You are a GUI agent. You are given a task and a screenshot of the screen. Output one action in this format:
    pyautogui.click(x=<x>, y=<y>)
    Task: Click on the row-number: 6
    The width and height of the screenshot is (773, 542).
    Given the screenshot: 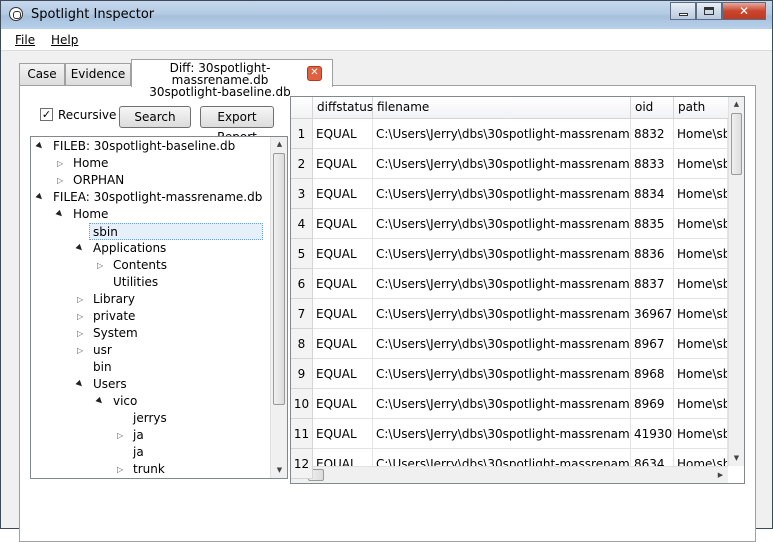 What is the action you would take?
    pyautogui.click(x=302, y=284)
    